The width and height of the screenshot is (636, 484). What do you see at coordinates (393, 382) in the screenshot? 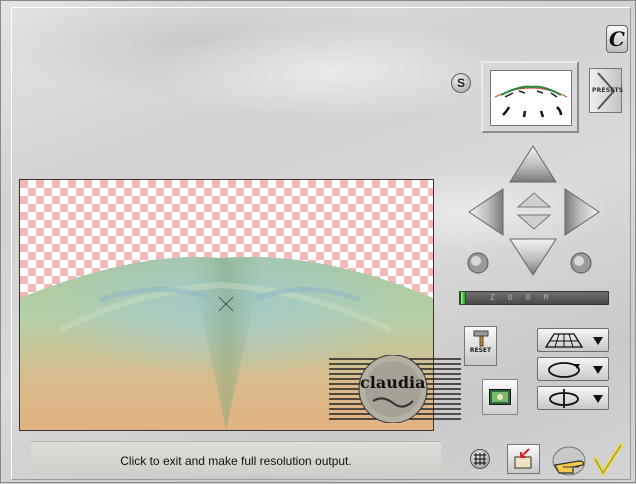
I see `watermark-text: claudia` at bounding box center [393, 382].